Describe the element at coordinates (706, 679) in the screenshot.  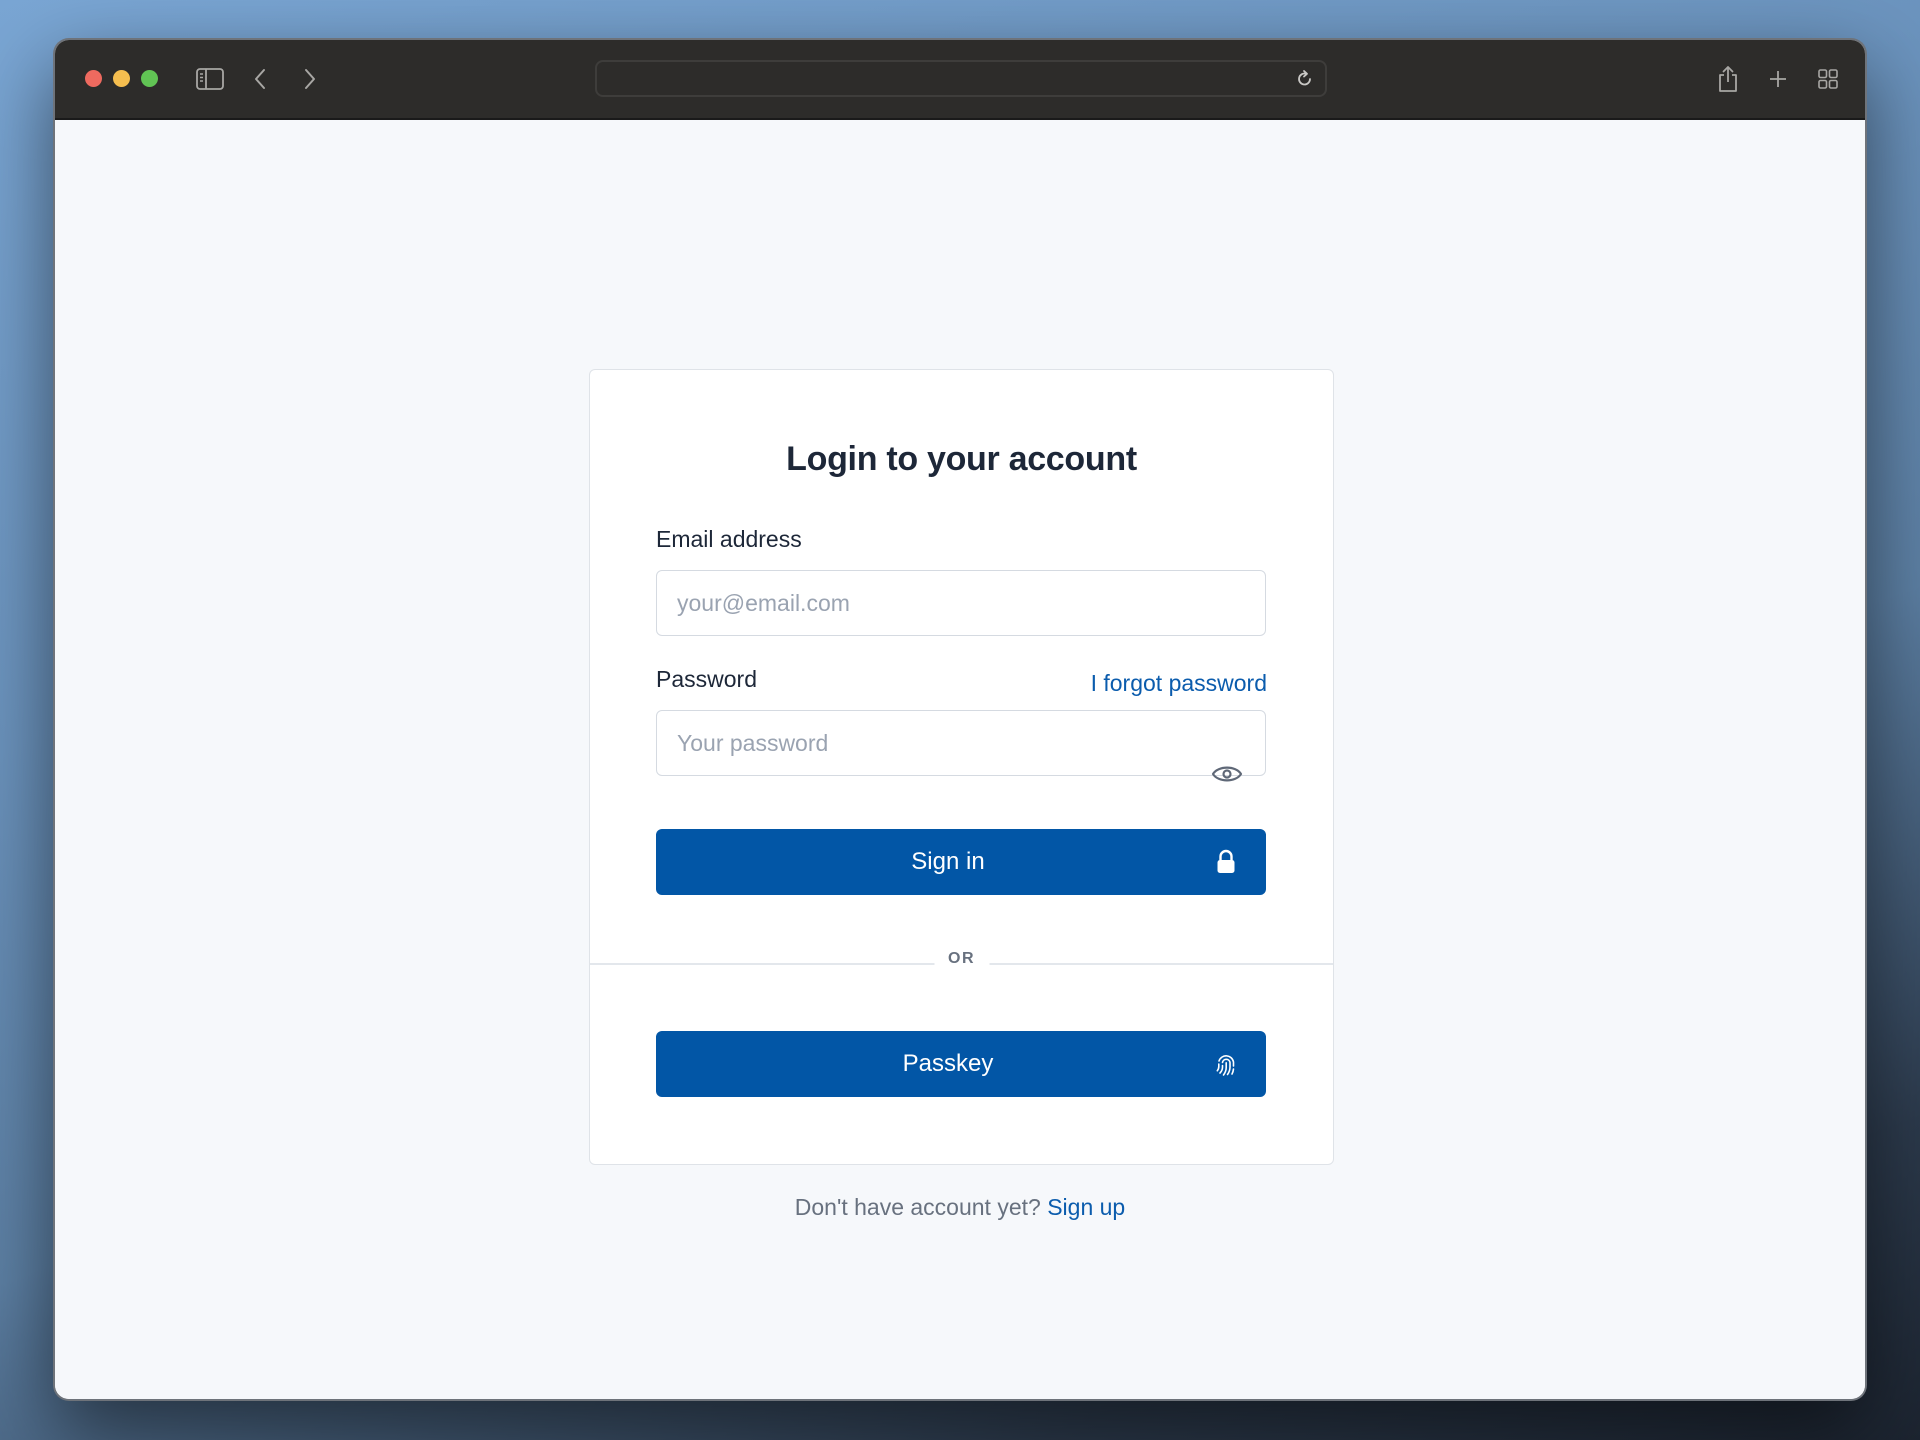
I see `password-label: Password` at that location.